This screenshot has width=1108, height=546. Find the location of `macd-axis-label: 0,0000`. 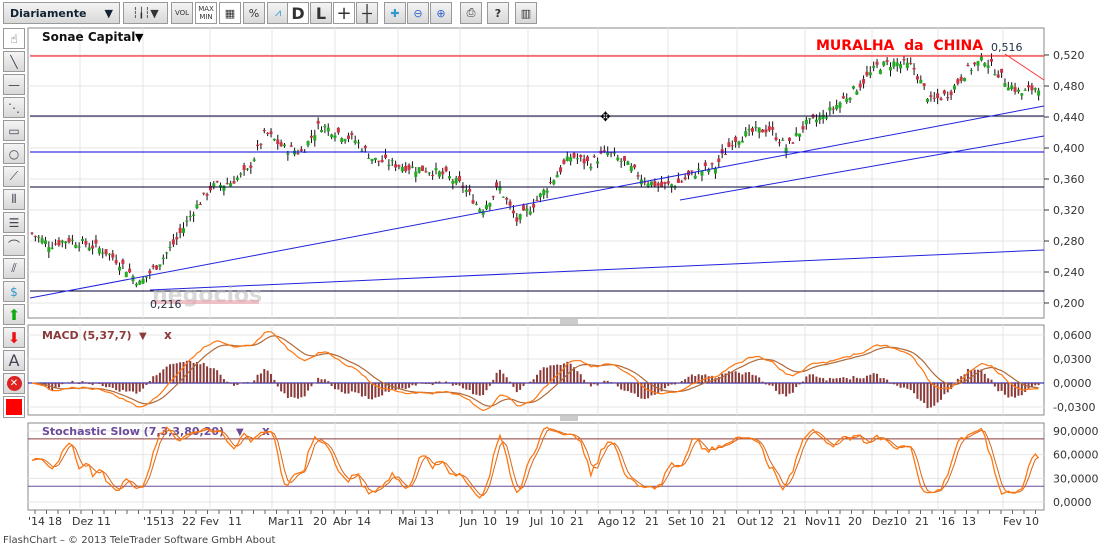

macd-axis-label: 0,0000 is located at coordinates (1072, 383).